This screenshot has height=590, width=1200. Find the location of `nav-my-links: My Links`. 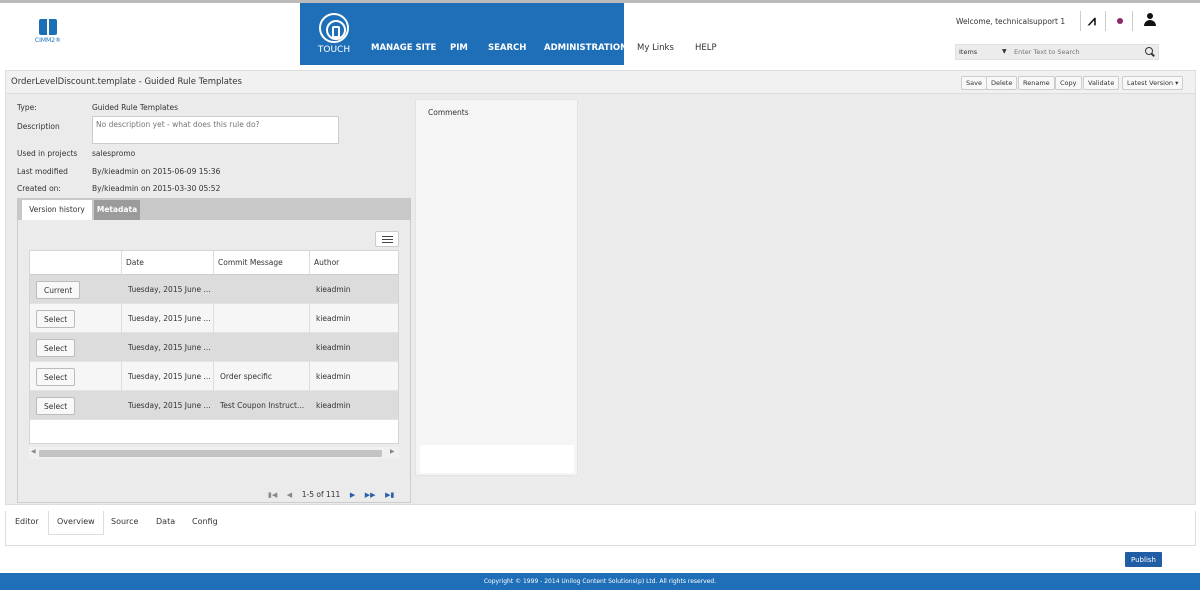

nav-my-links: My Links is located at coordinates (655, 48).